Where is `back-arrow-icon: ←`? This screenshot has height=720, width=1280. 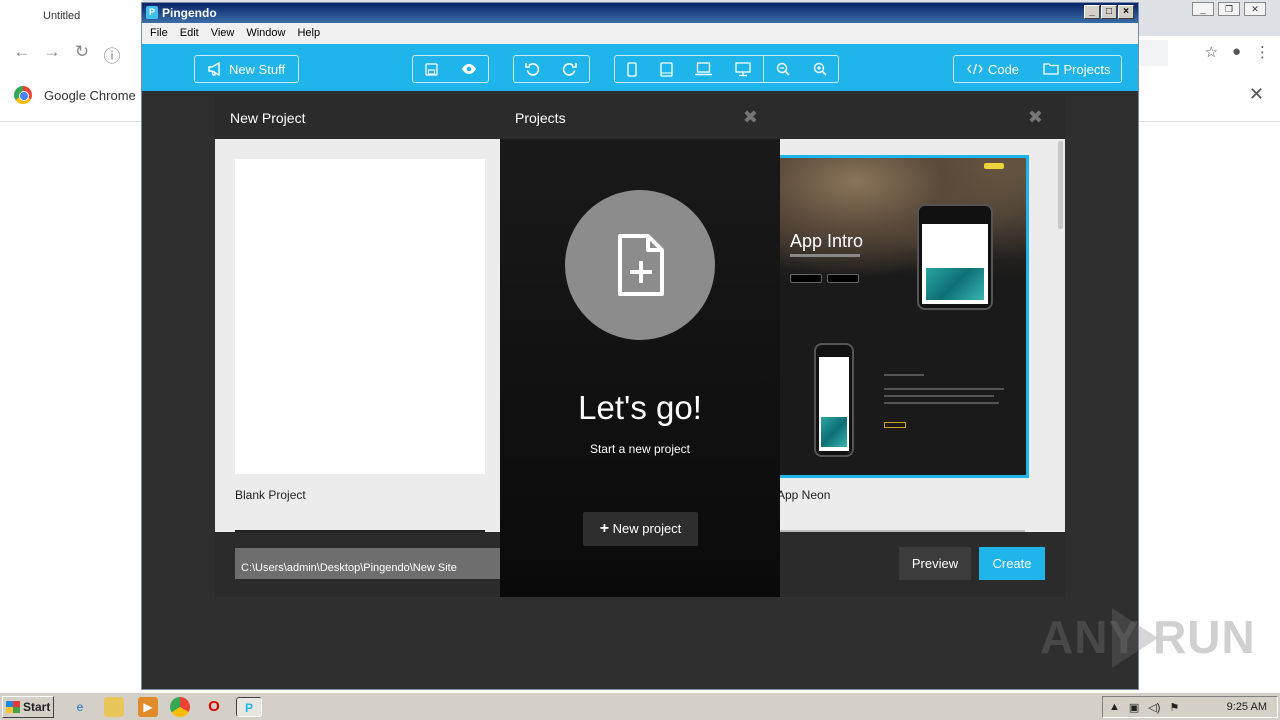
back-arrow-icon: ← is located at coordinates (22, 54).